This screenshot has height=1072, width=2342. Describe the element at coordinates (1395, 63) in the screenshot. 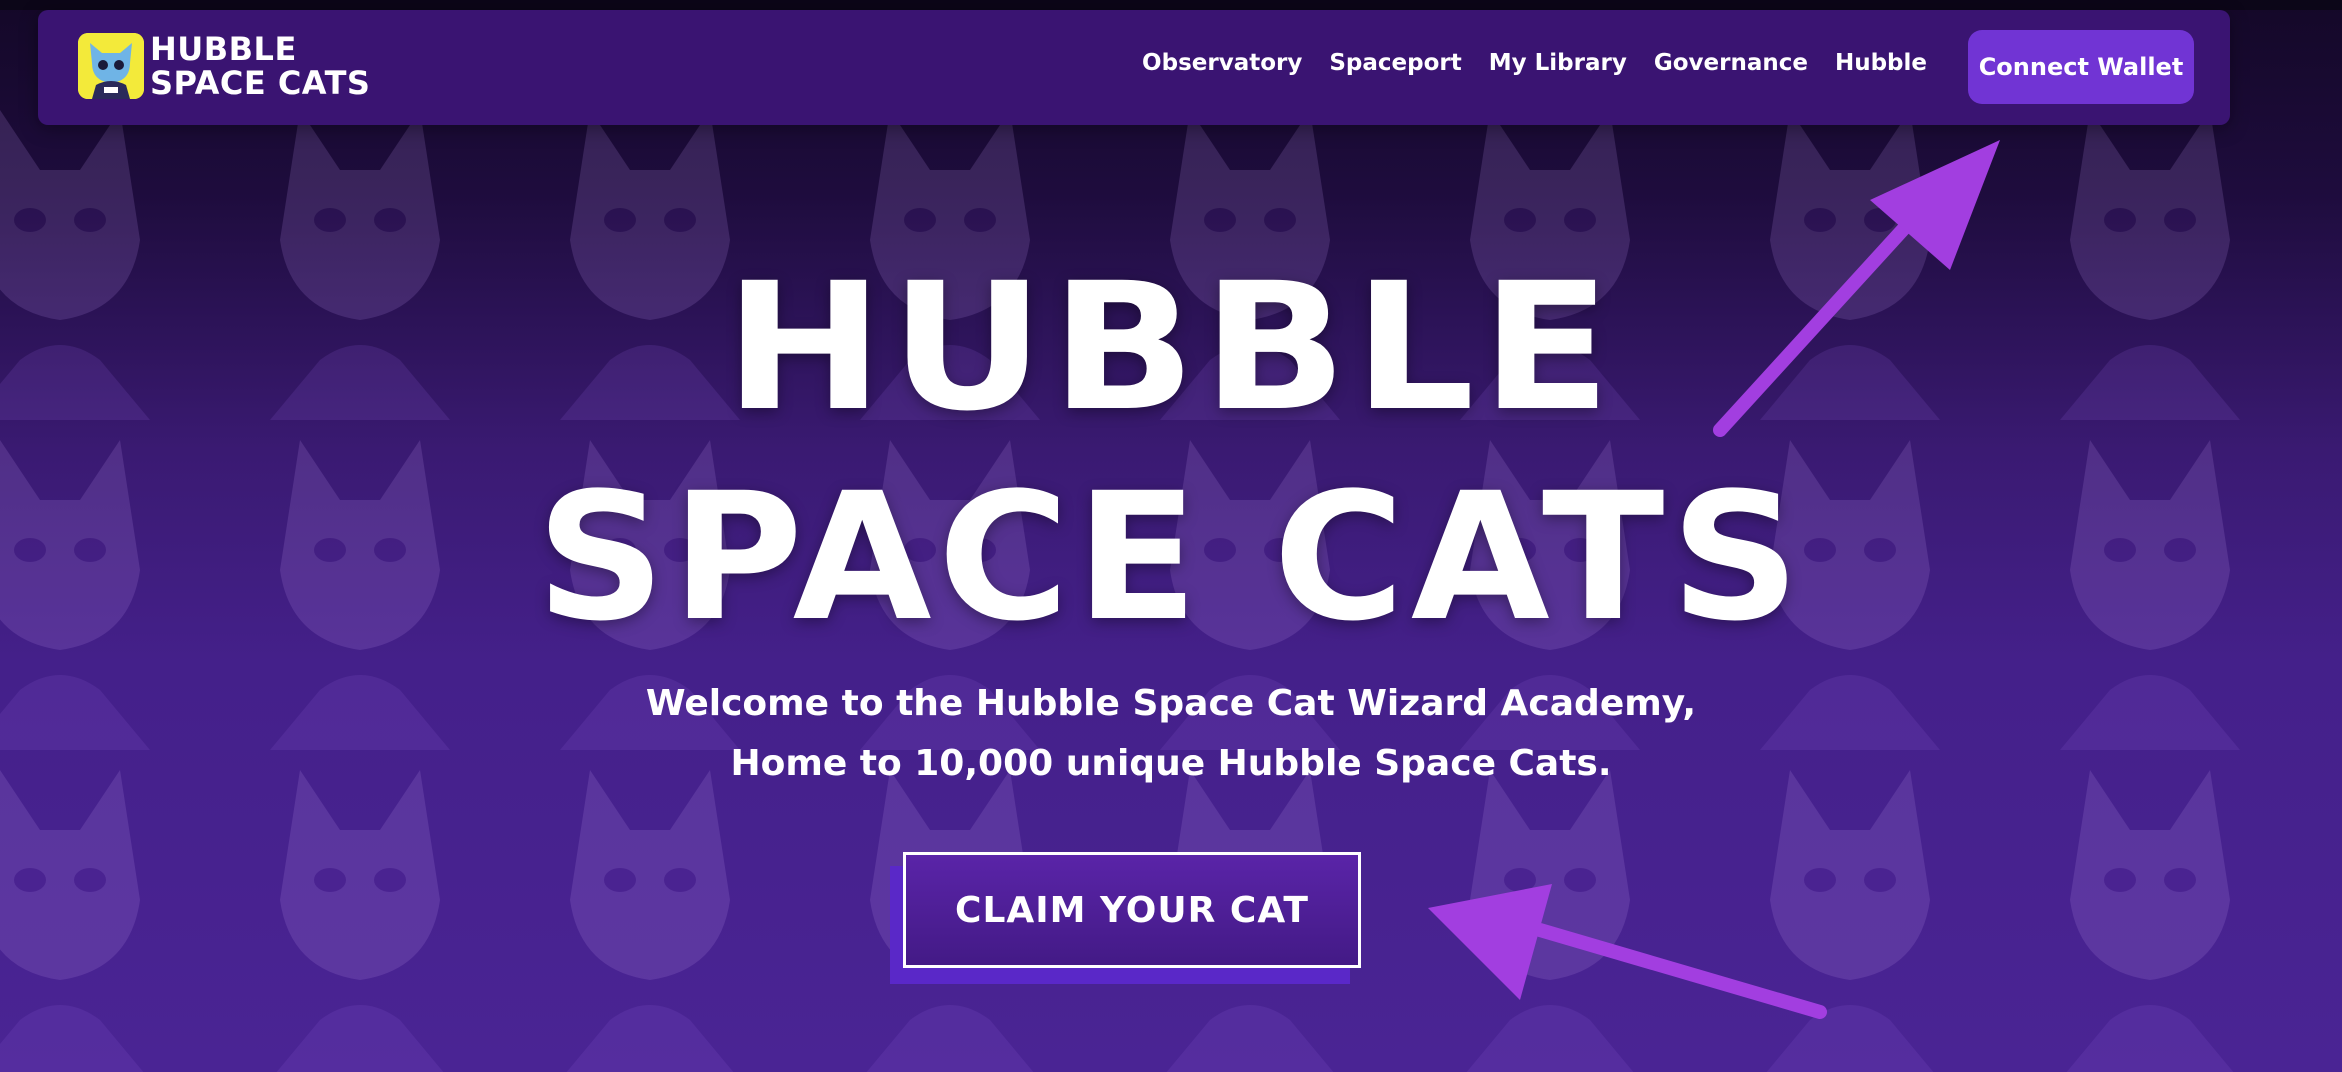

I see `nav-item-spaceport: Spaceport` at that location.